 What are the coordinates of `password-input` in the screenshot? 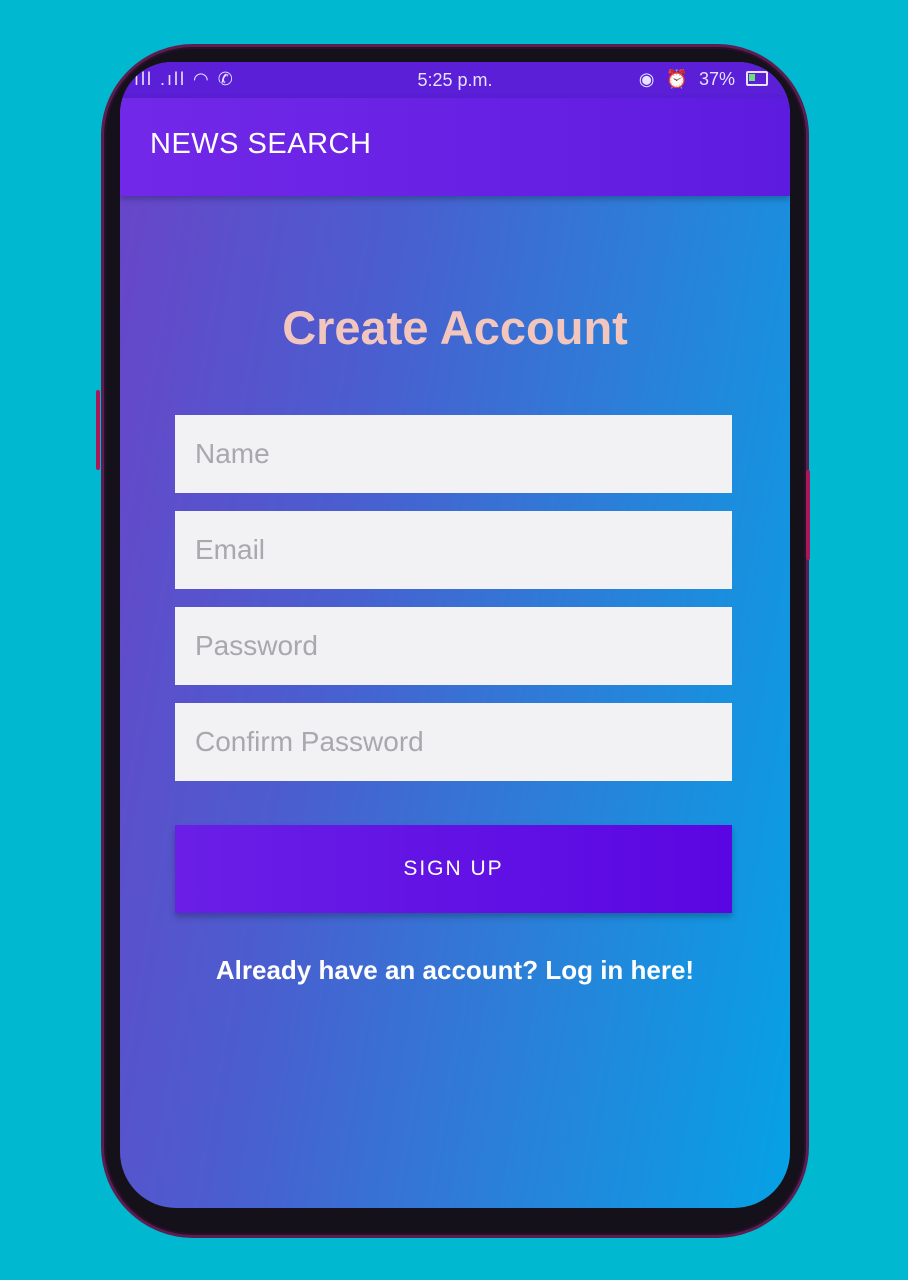 It's located at (453, 646).